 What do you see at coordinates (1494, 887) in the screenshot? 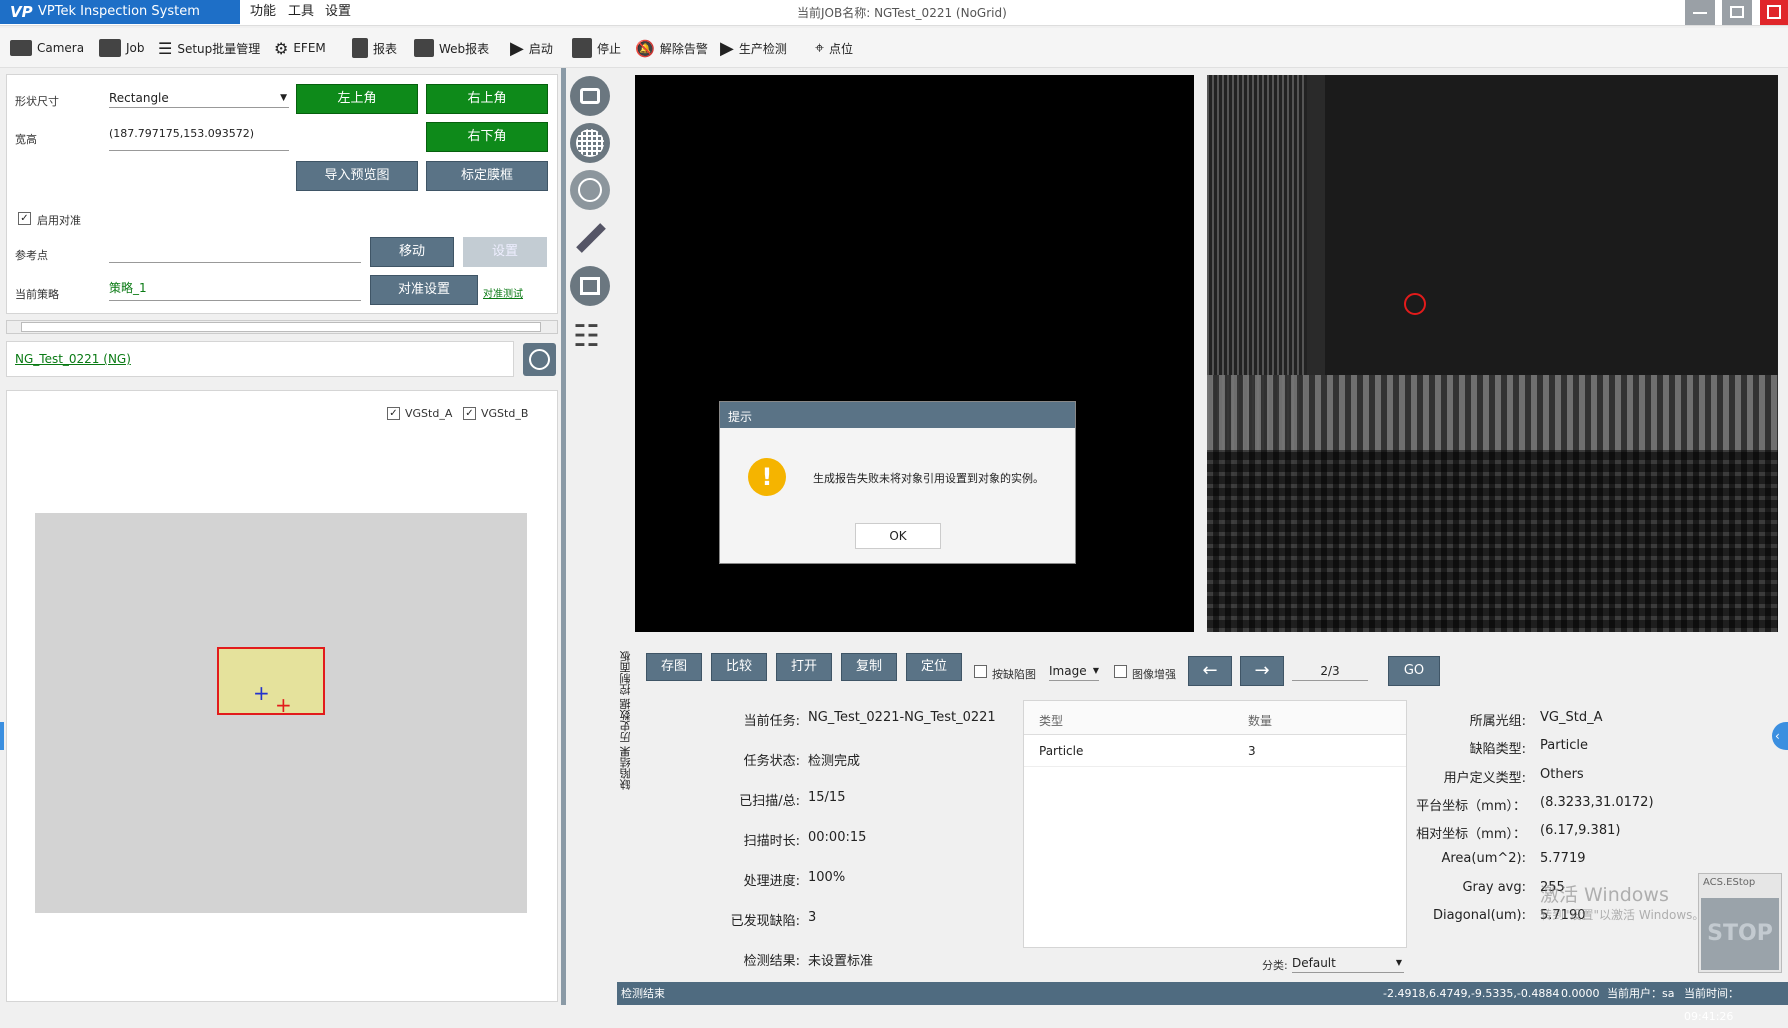
I see `detail-key: Gray avg:` at bounding box center [1494, 887].